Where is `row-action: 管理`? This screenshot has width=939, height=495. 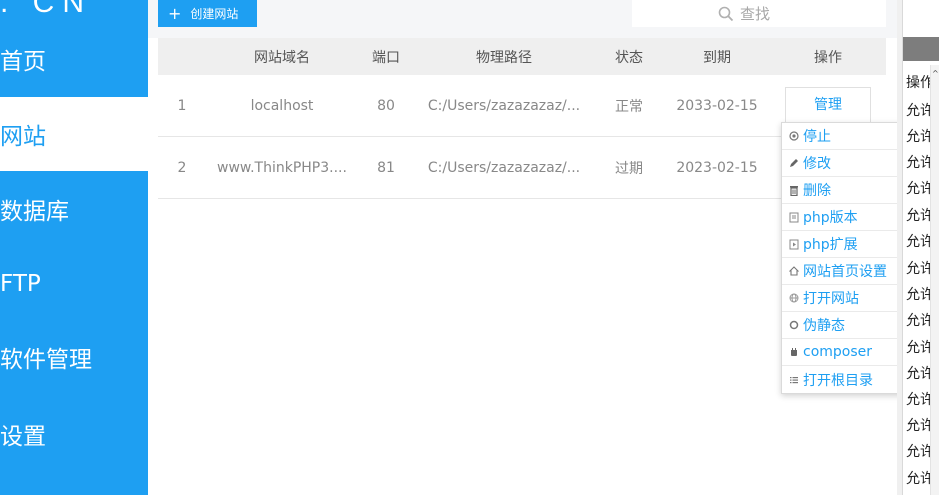 row-action: 管理 is located at coordinates (828, 105).